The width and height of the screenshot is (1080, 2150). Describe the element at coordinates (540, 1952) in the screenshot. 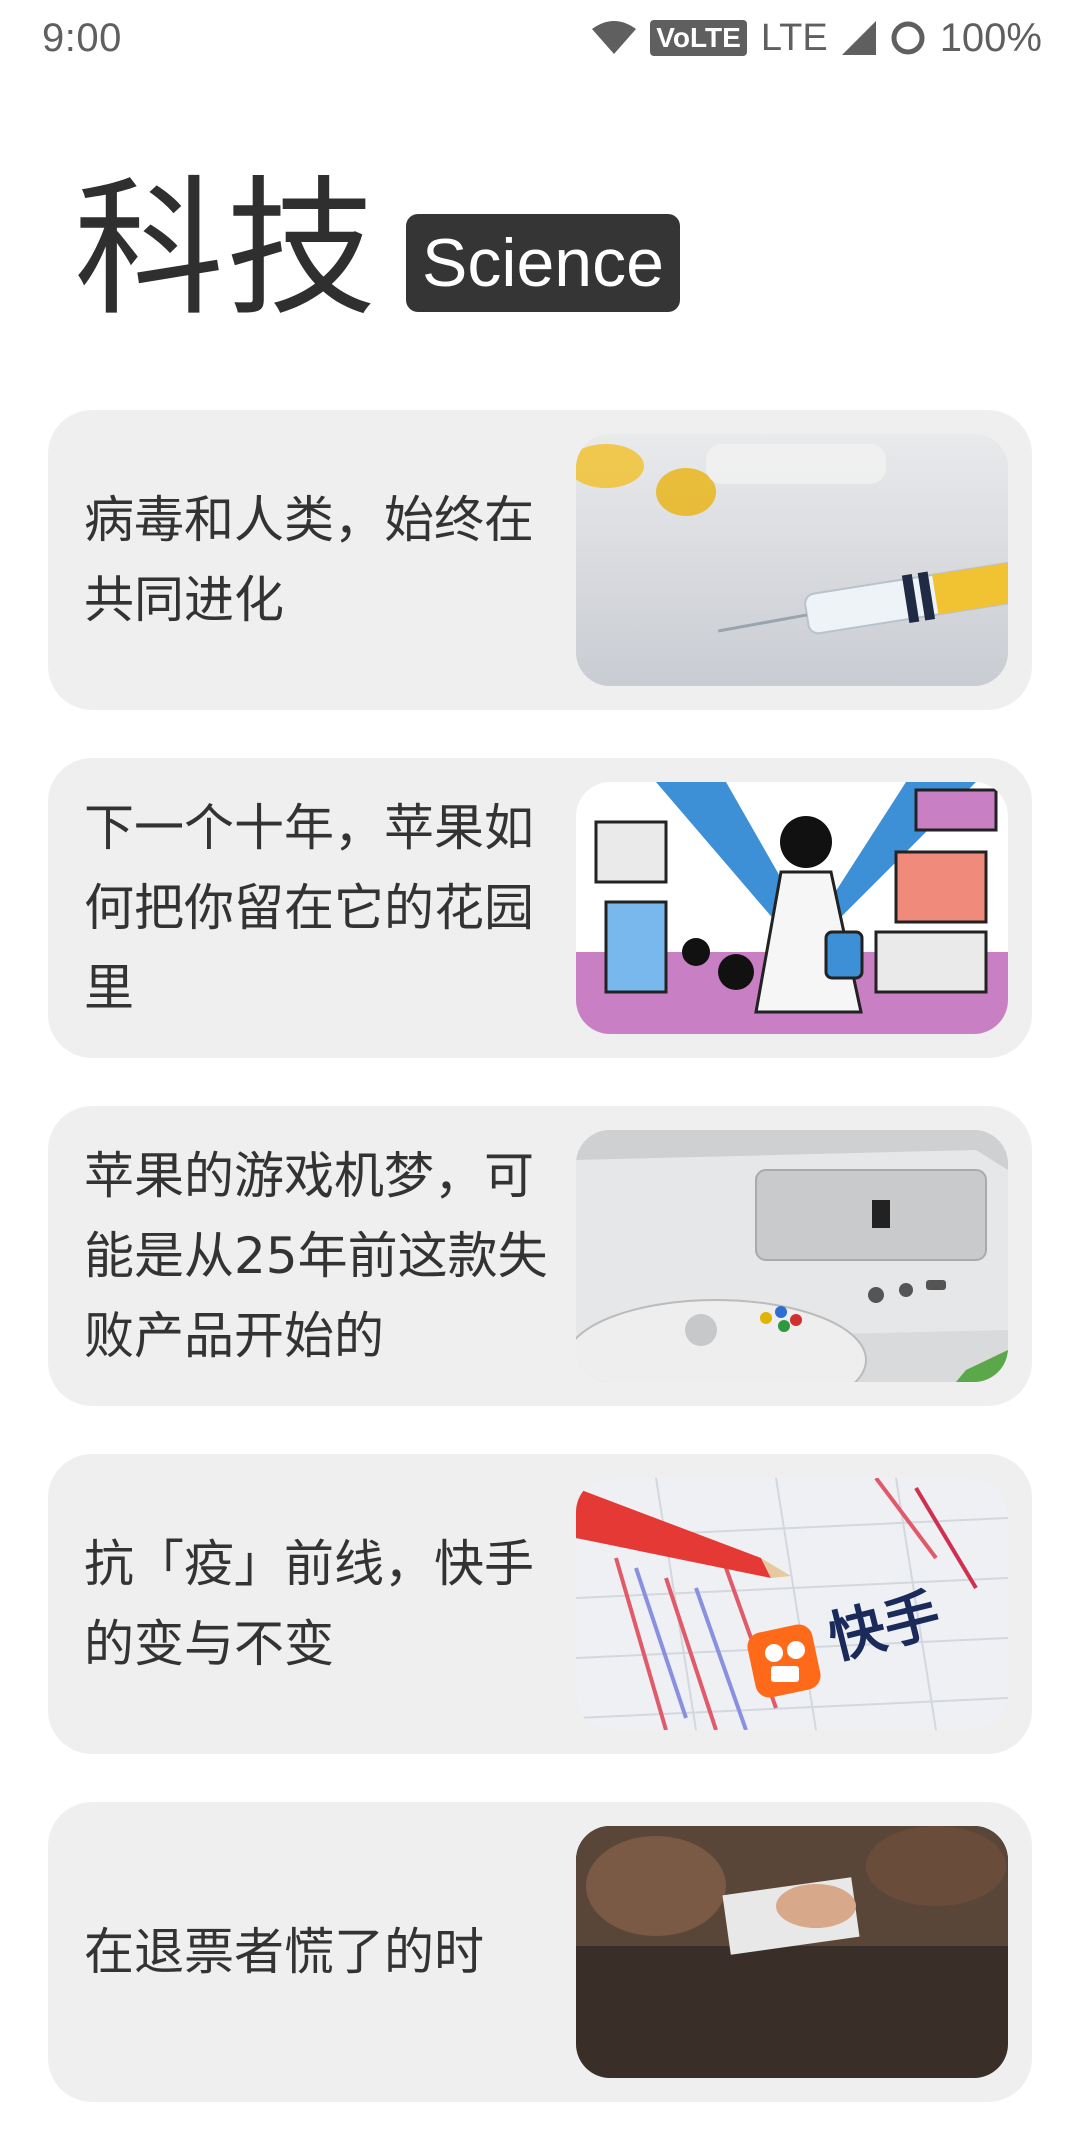

I see `article-card: 在退票者慌了的时` at that location.